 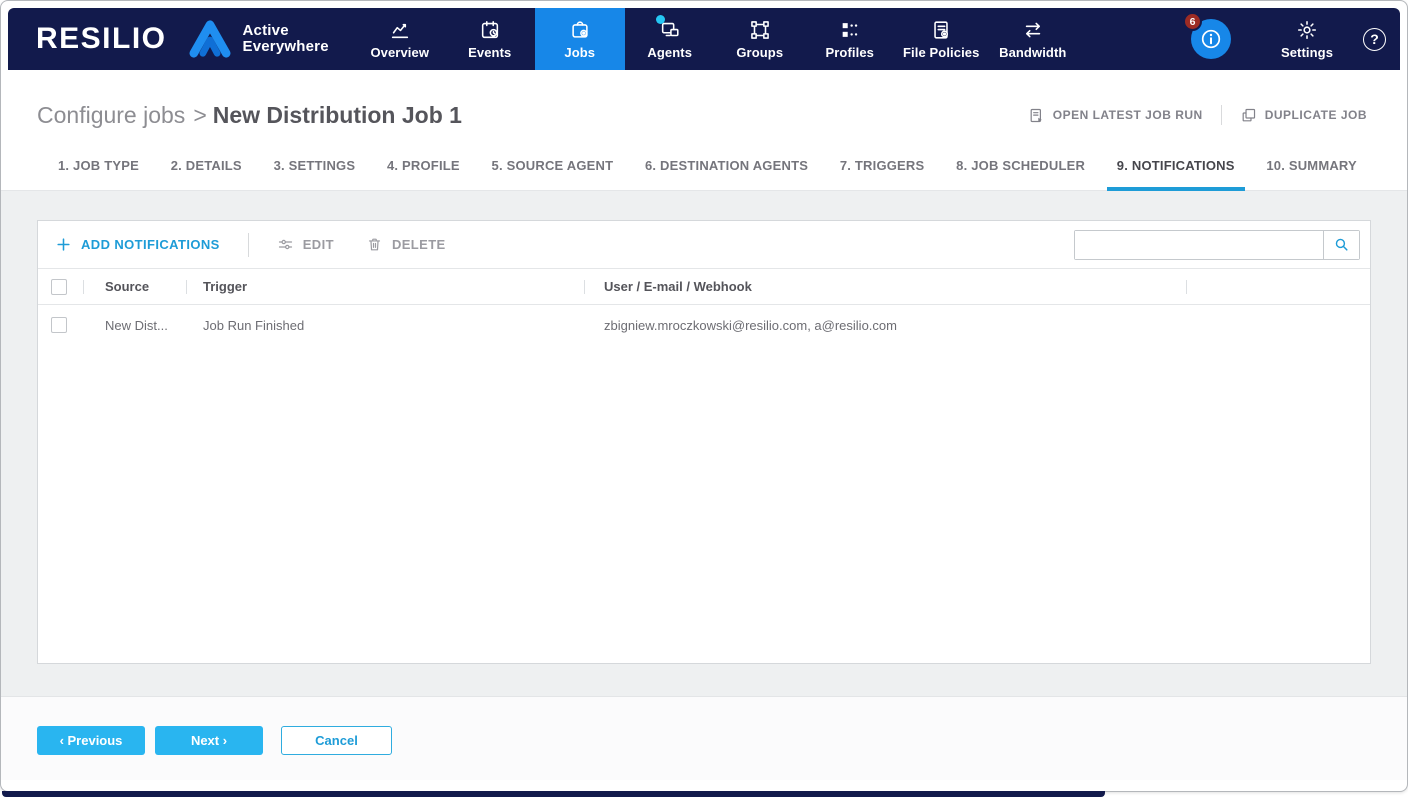 What do you see at coordinates (400, 30) in the screenshot?
I see `line-chart-icon` at bounding box center [400, 30].